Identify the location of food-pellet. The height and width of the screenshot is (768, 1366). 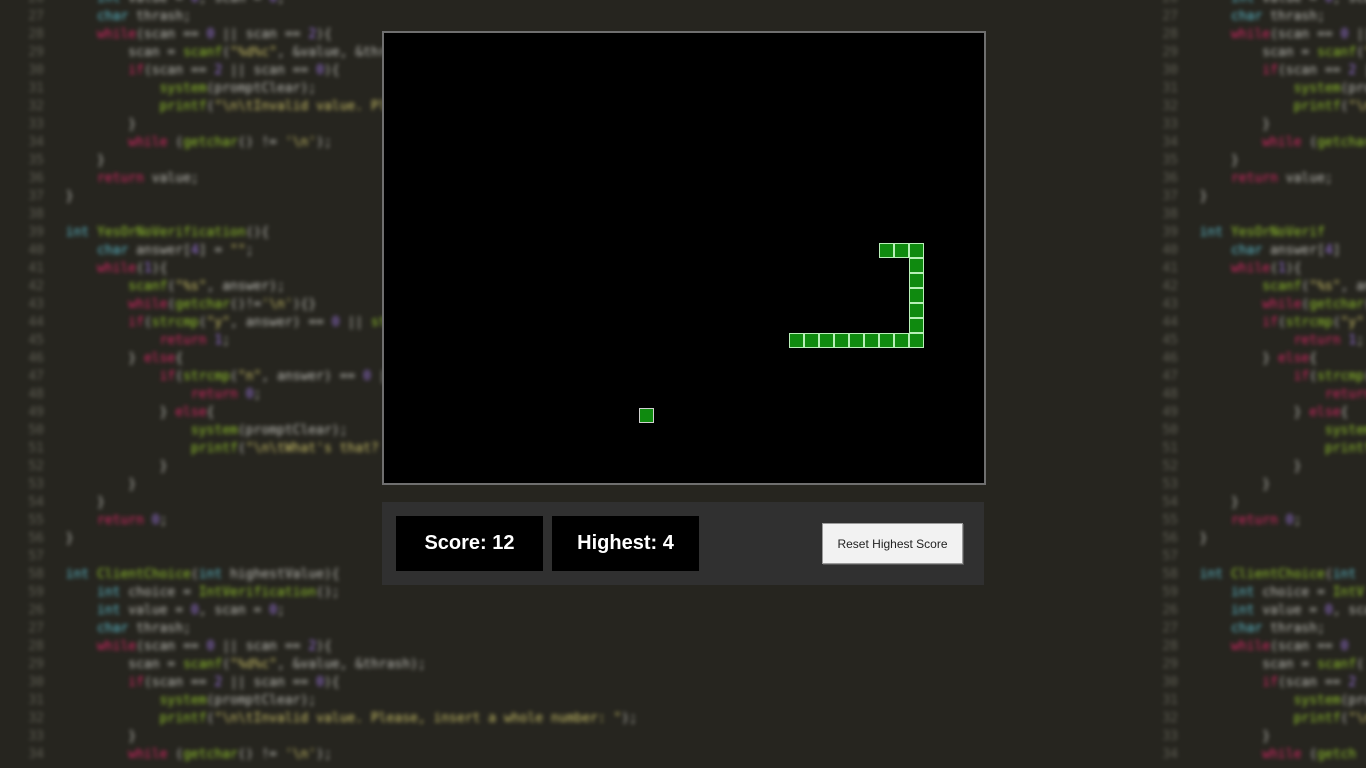
(646, 415).